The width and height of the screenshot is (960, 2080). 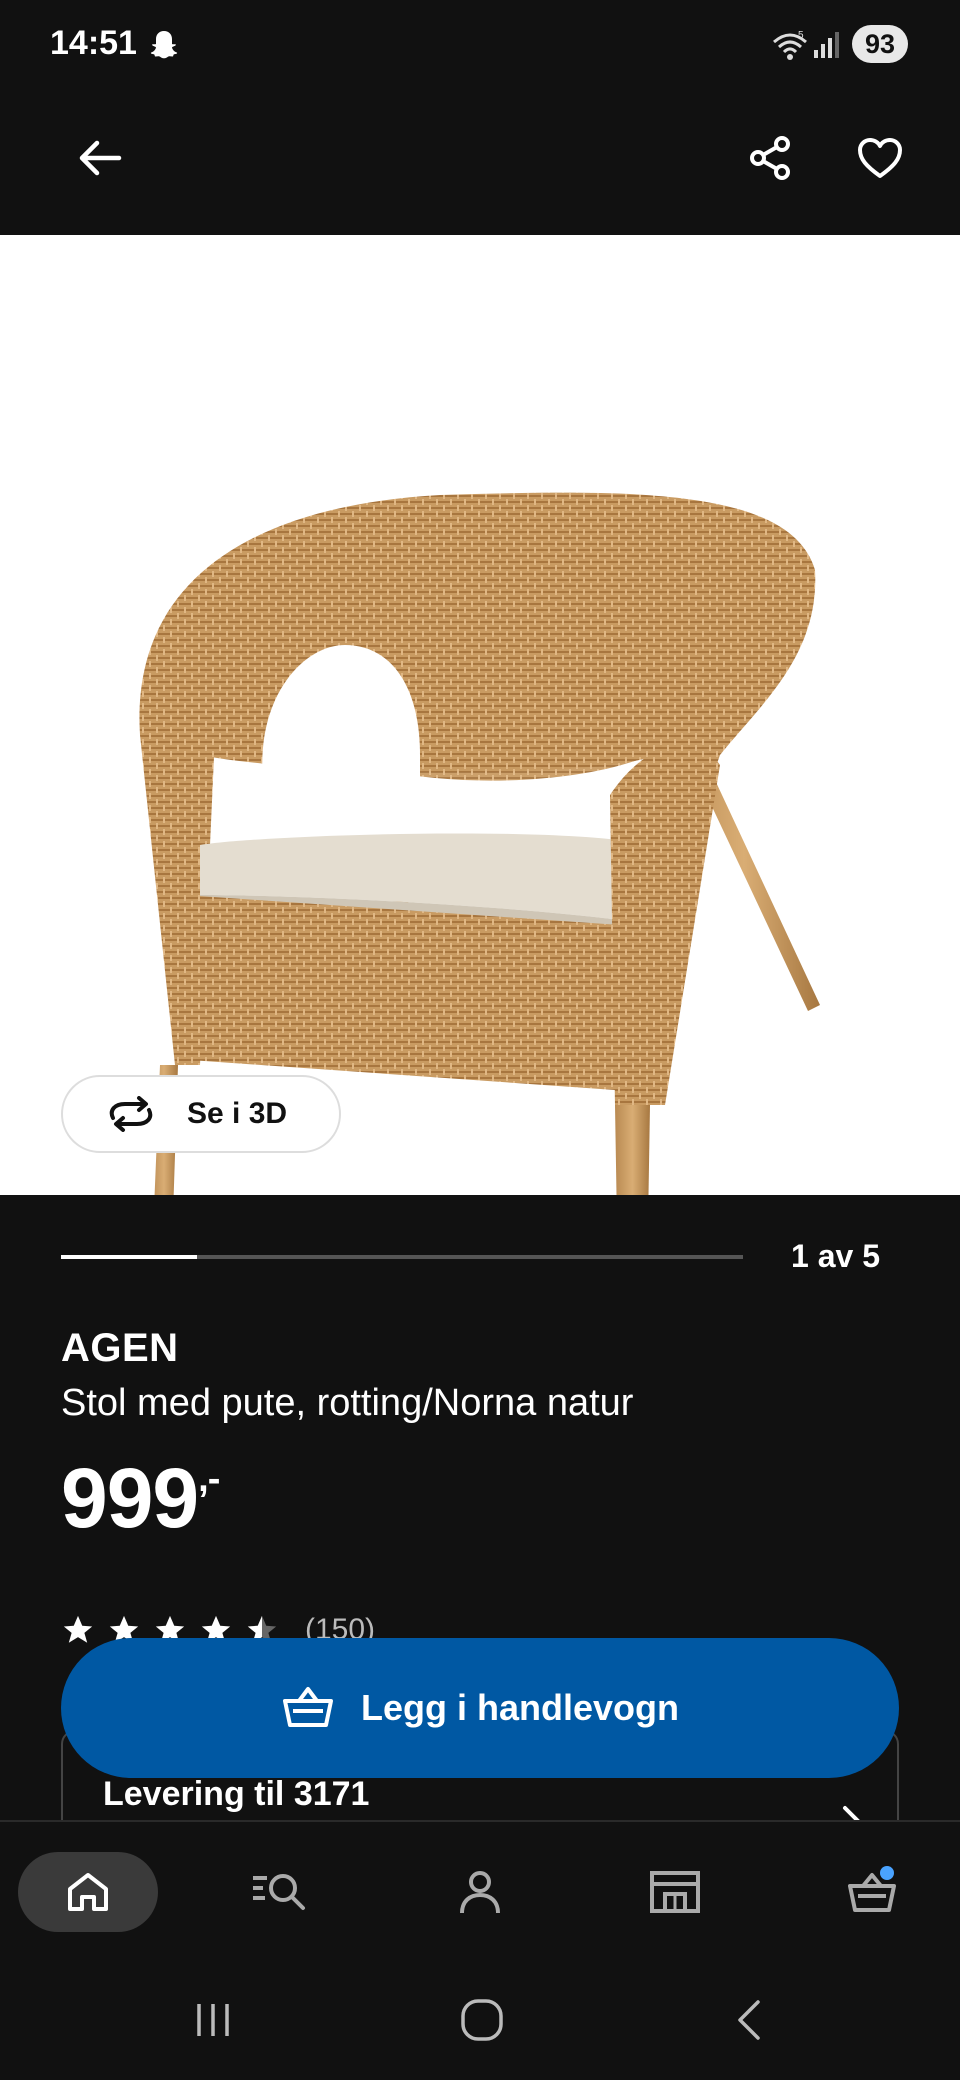 I want to click on back-icon, so click(x=749, y=2020).